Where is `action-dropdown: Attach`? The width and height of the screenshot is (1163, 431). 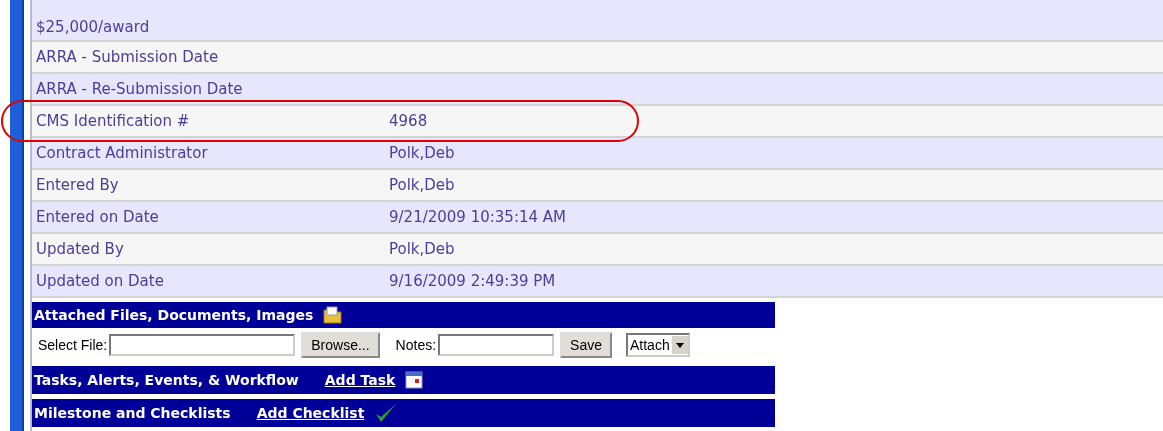 action-dropdown: Attach is located at coordinates (658, 345).